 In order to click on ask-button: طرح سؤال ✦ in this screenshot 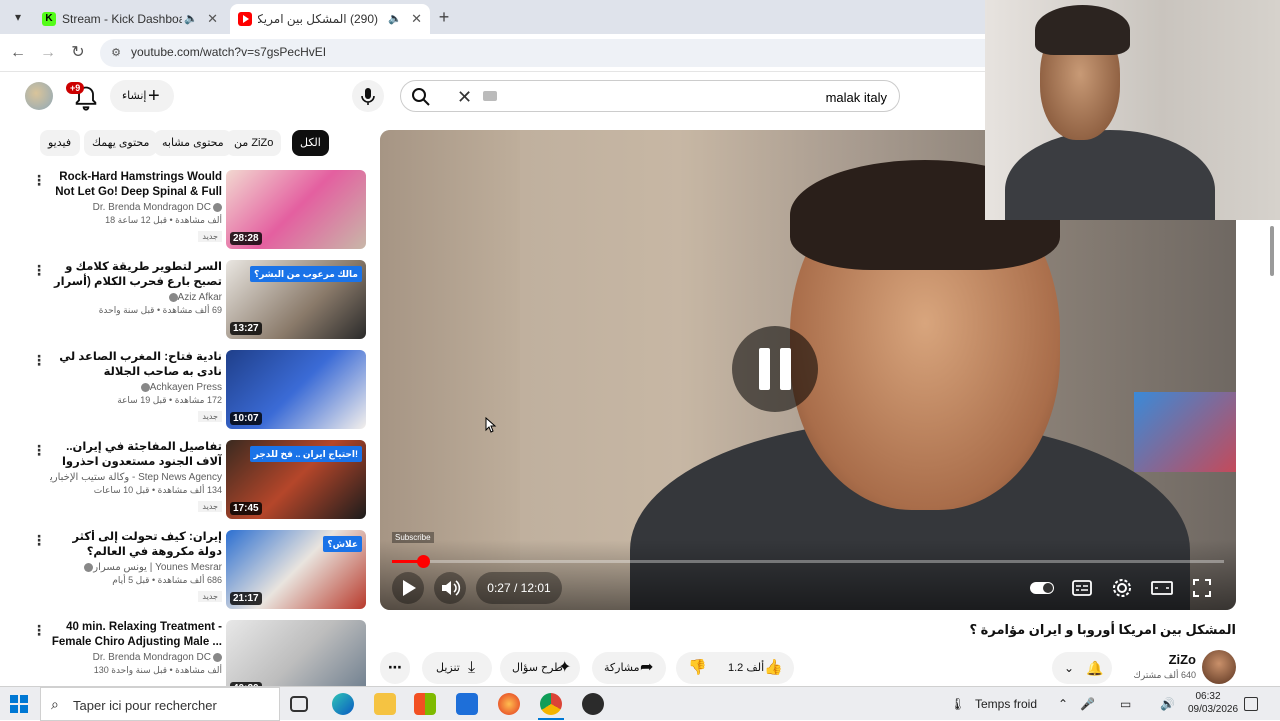, I will do `click(540, 668)`.